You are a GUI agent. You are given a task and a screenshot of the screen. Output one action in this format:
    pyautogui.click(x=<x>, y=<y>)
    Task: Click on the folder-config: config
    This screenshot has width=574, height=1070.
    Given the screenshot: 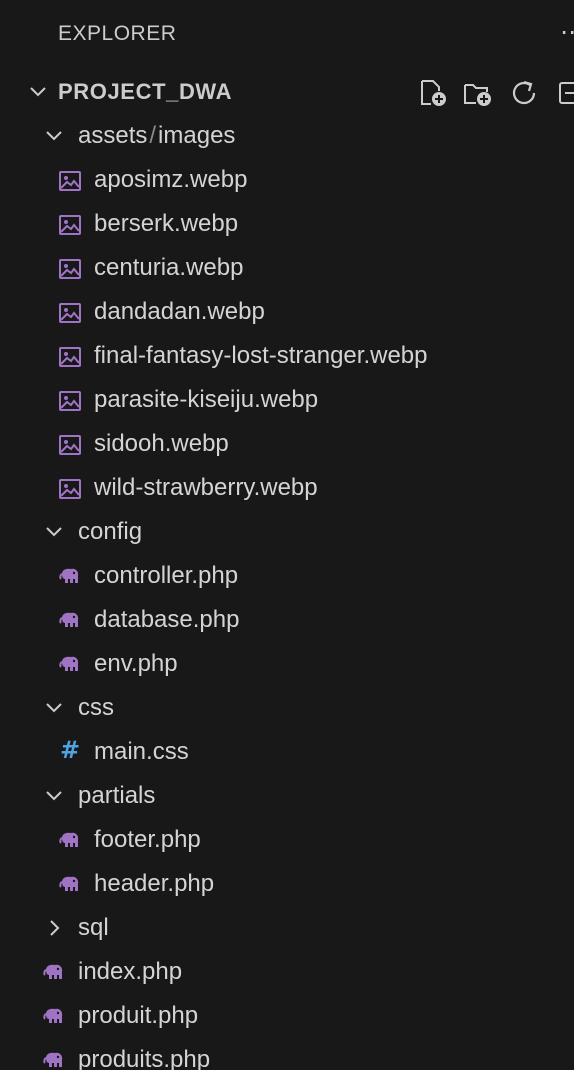 What is the action you would take?
    pyautogui.click(x=287, y=532)
    